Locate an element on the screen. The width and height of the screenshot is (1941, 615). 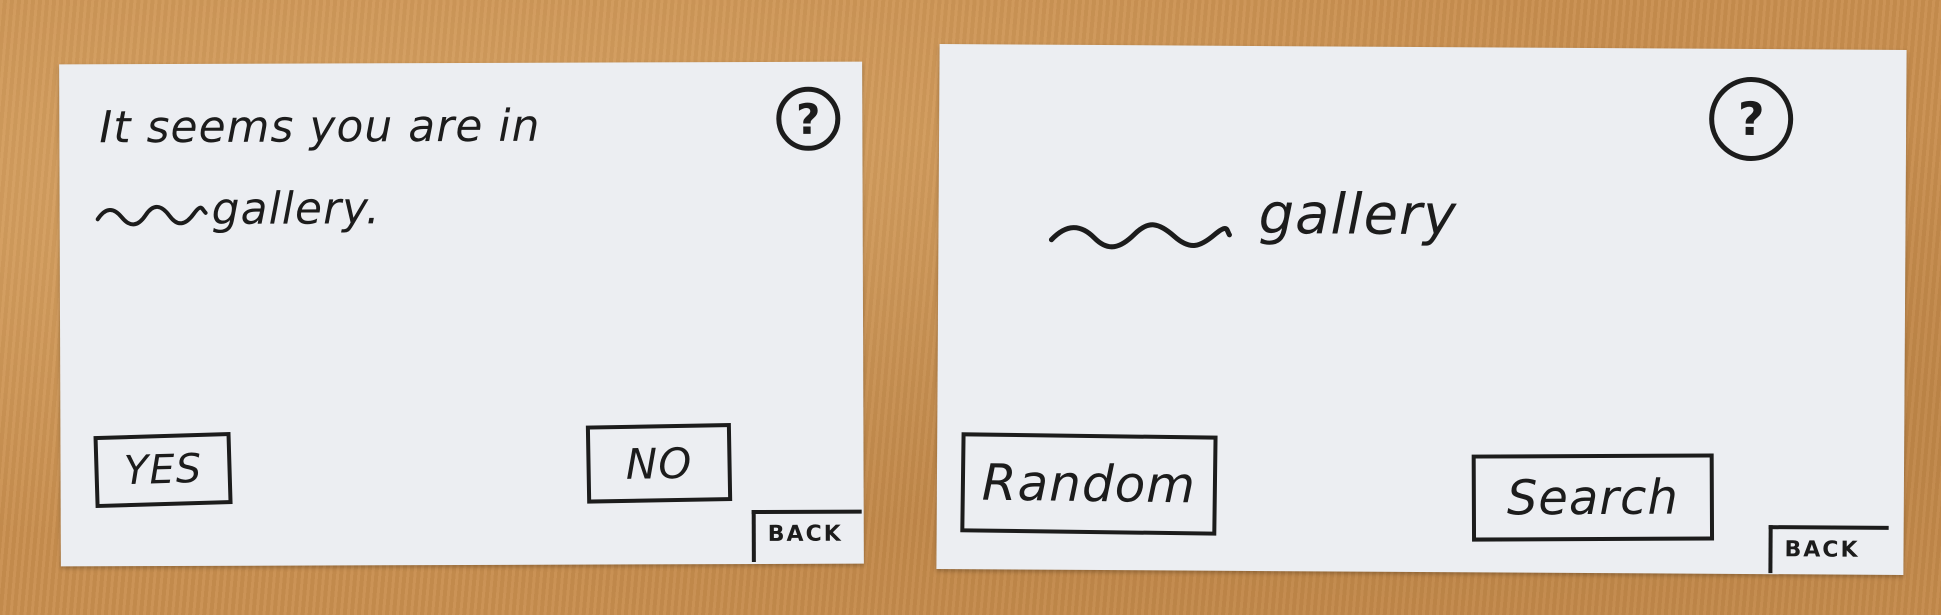
yes-button: YES is located at coordinates (163, 470).